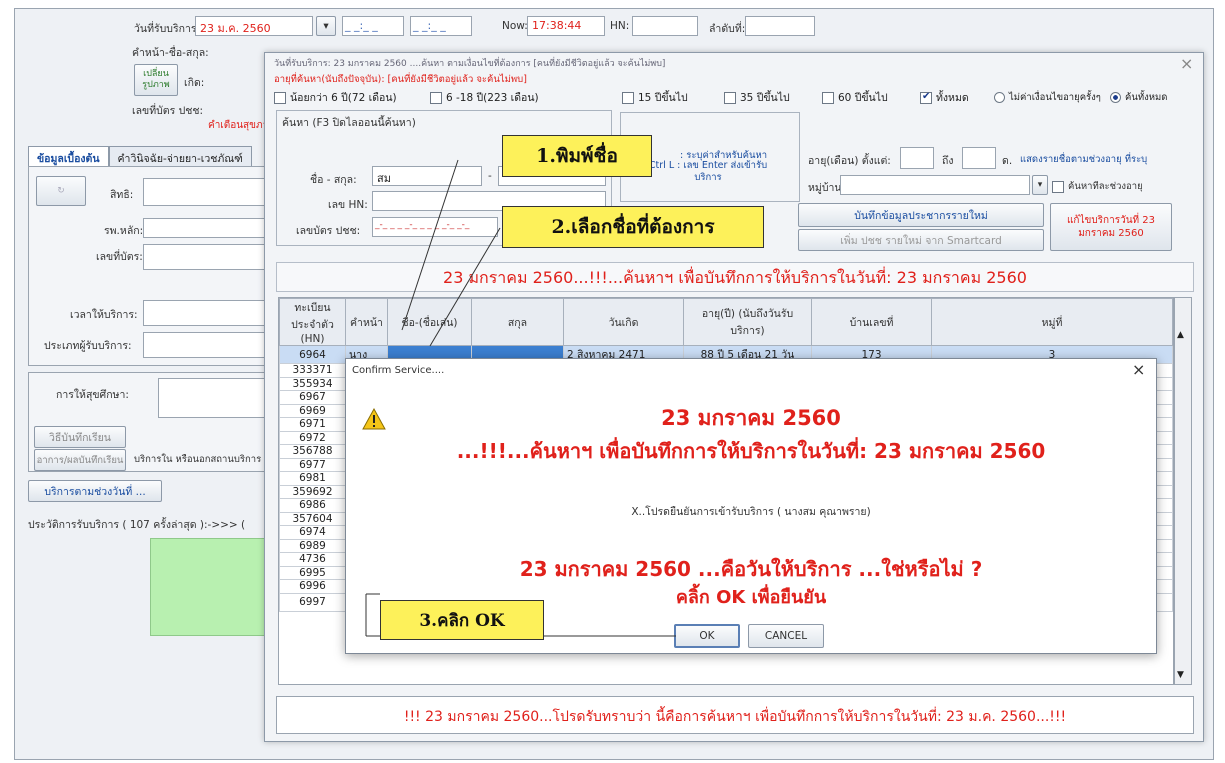 This screenshot has width=1225, height=763. What do you see at coordinates (462, 620) in the screenshot?
I see `step3-note: 3.คลิก OK` at bounding box center [462, 620].